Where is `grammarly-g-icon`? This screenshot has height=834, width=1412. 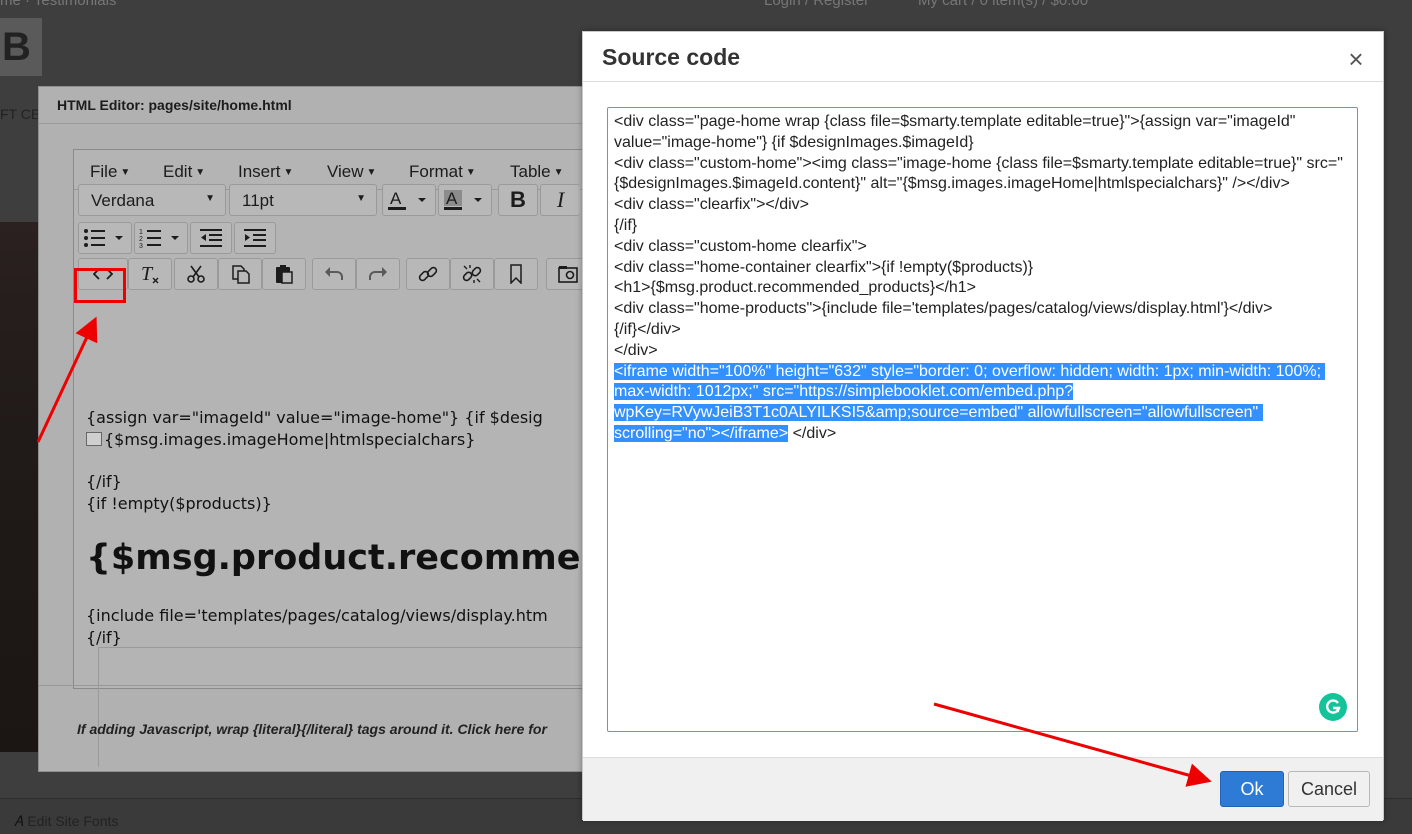
grammarly-g-icon is located at coordinates (1333, 706).